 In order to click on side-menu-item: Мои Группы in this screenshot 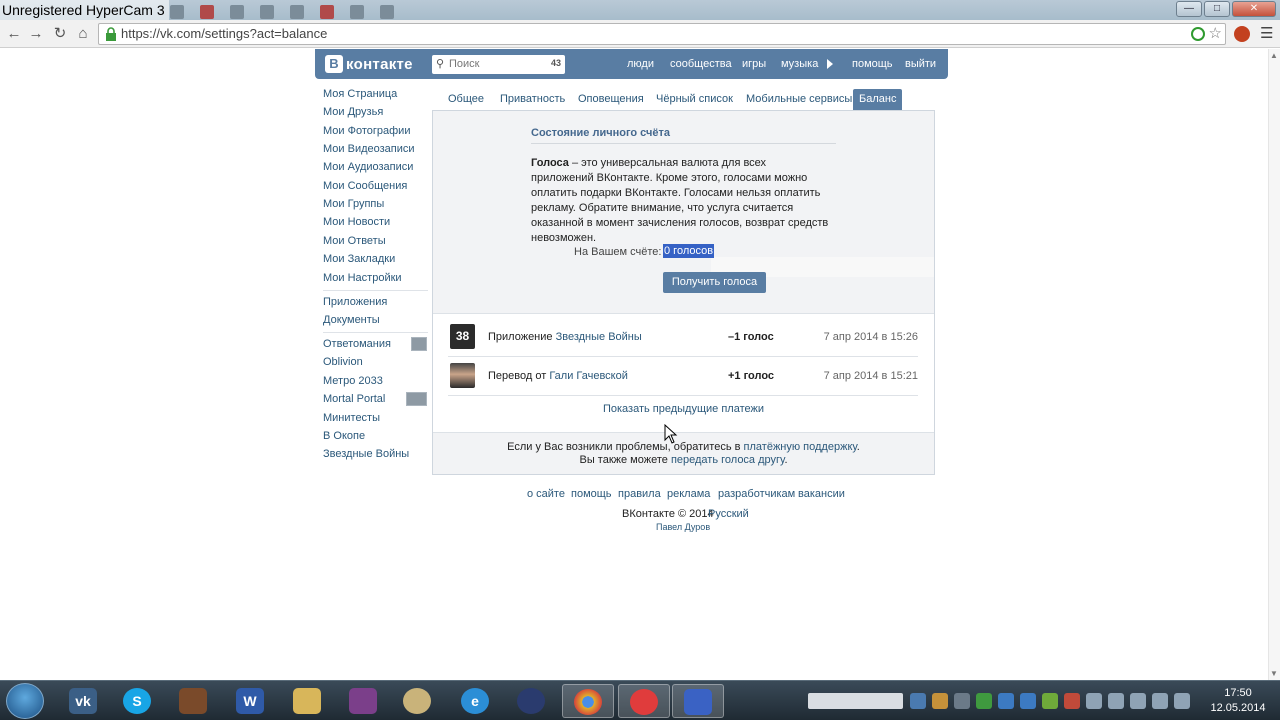, I will do `click(353, 204)`.